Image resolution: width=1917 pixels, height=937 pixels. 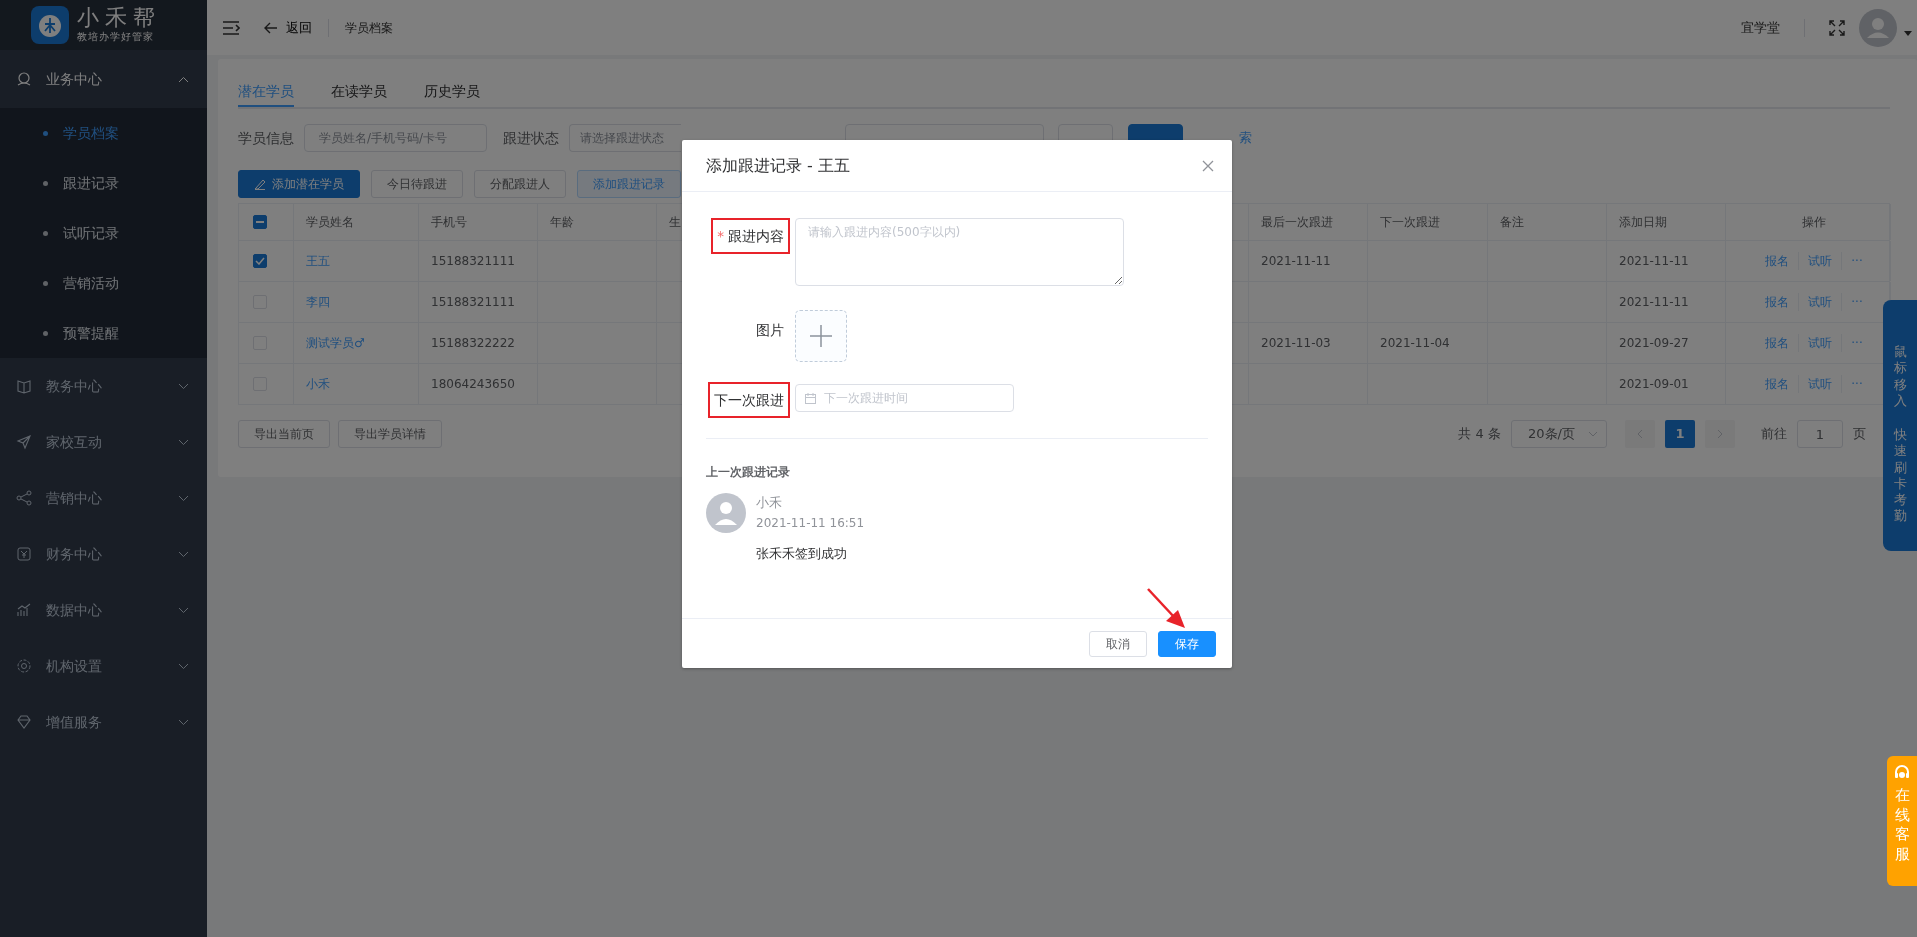 What do you see at coordinates (1774, 434) in the screenshot?
I see `goto-label: 前往` at bounding box center [1774, 434].